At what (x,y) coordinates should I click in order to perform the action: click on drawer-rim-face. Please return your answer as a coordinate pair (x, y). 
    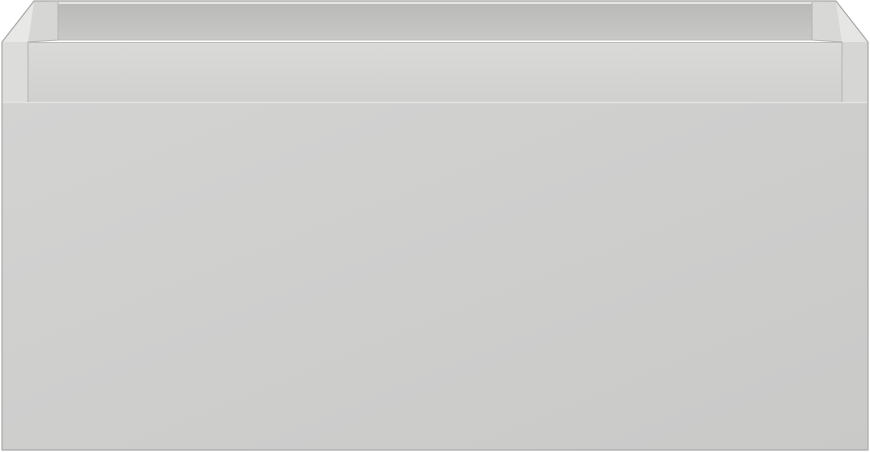
    Looking at the image, I should click on (435, 72).